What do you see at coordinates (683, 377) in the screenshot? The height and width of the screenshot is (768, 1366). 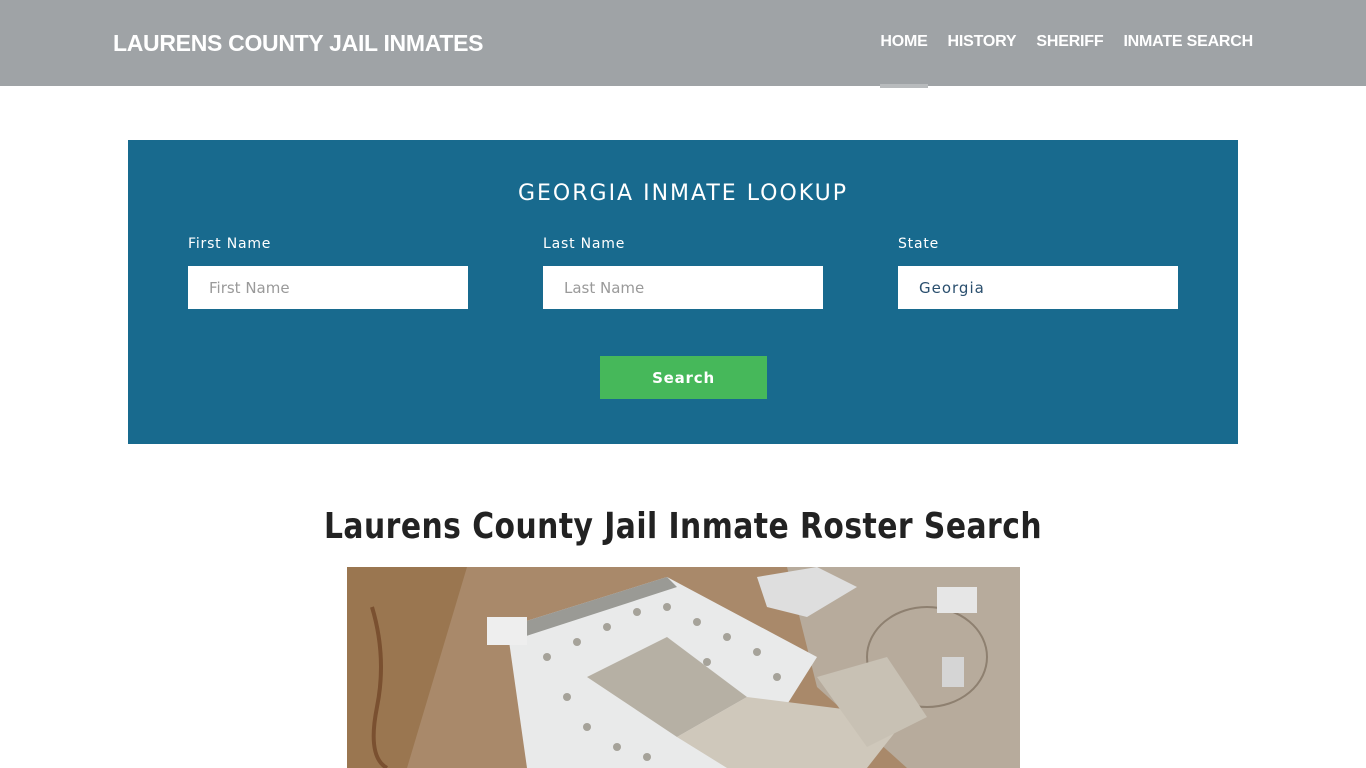 I see `search-button: Search` at bounding box center [683, 377].